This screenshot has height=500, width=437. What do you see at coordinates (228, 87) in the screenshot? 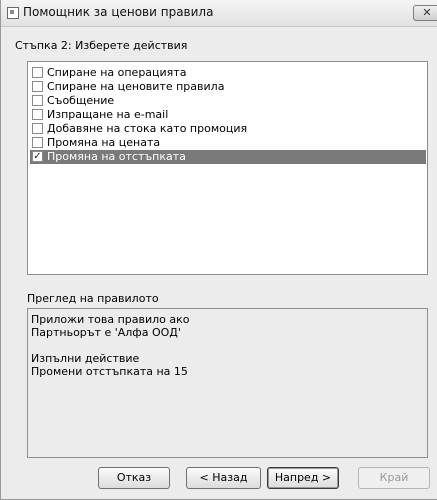
I see `action-item-stop-price-rules: Спиране на ценовите правила` at bounding box center [228, 87].